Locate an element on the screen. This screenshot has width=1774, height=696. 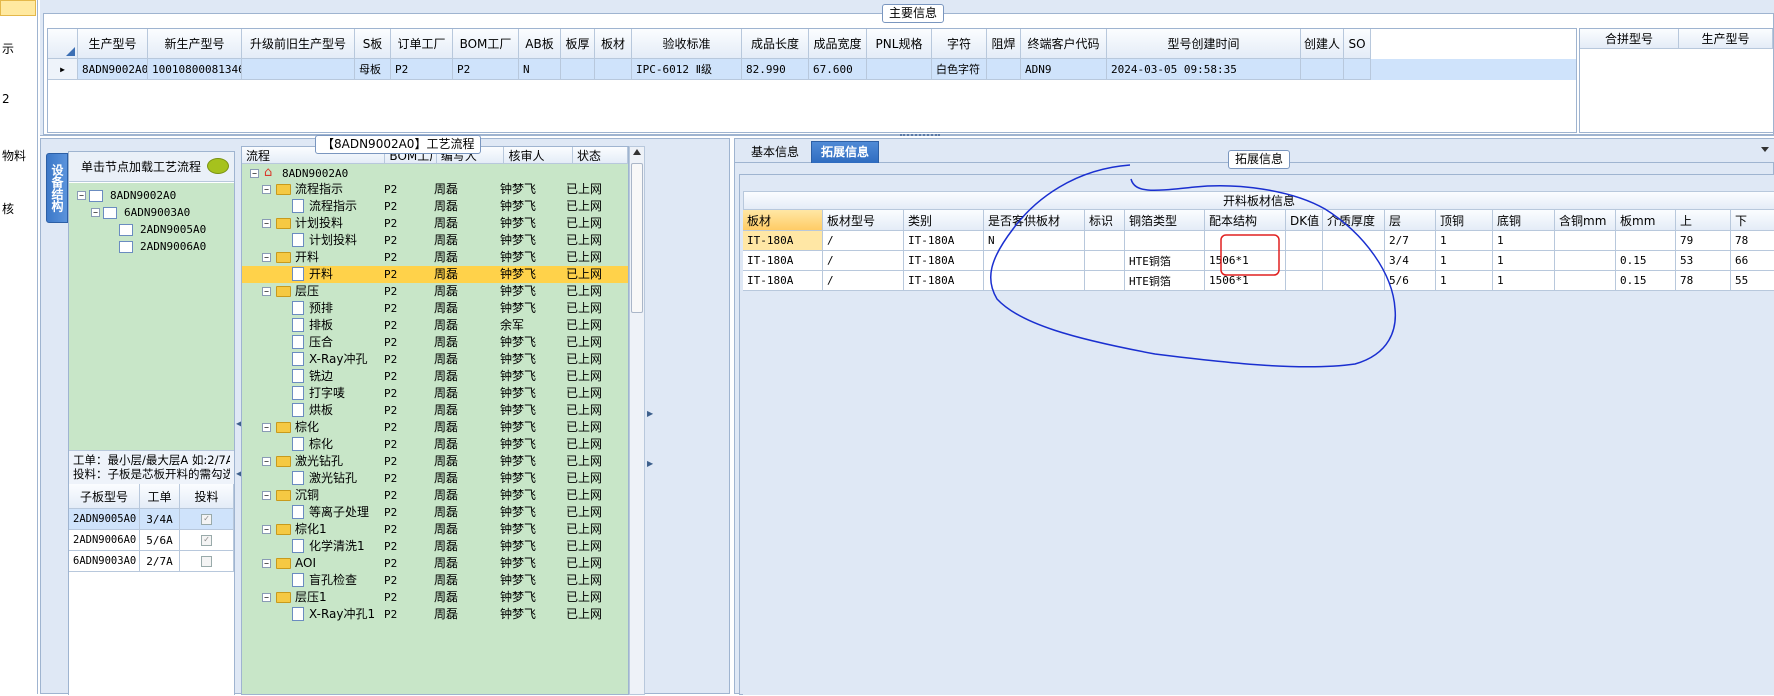
flow-row: − 开料 P2 周磊 钟梦飞 已上网 is located at coordinates (435, 257).